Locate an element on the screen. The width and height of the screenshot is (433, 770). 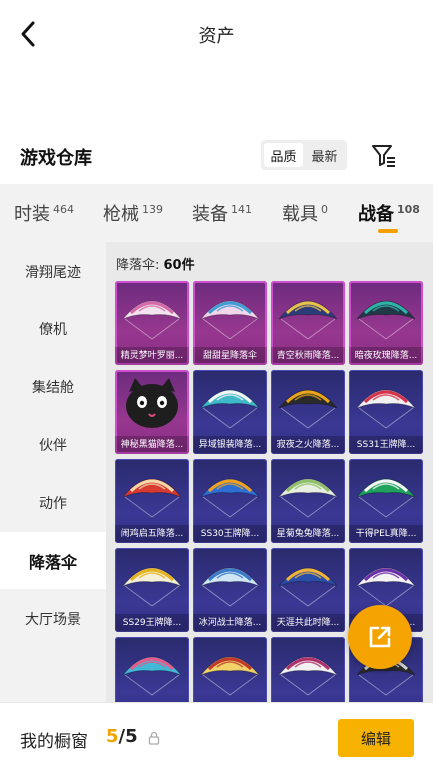
share-icon is located at coordinates (380, 637).